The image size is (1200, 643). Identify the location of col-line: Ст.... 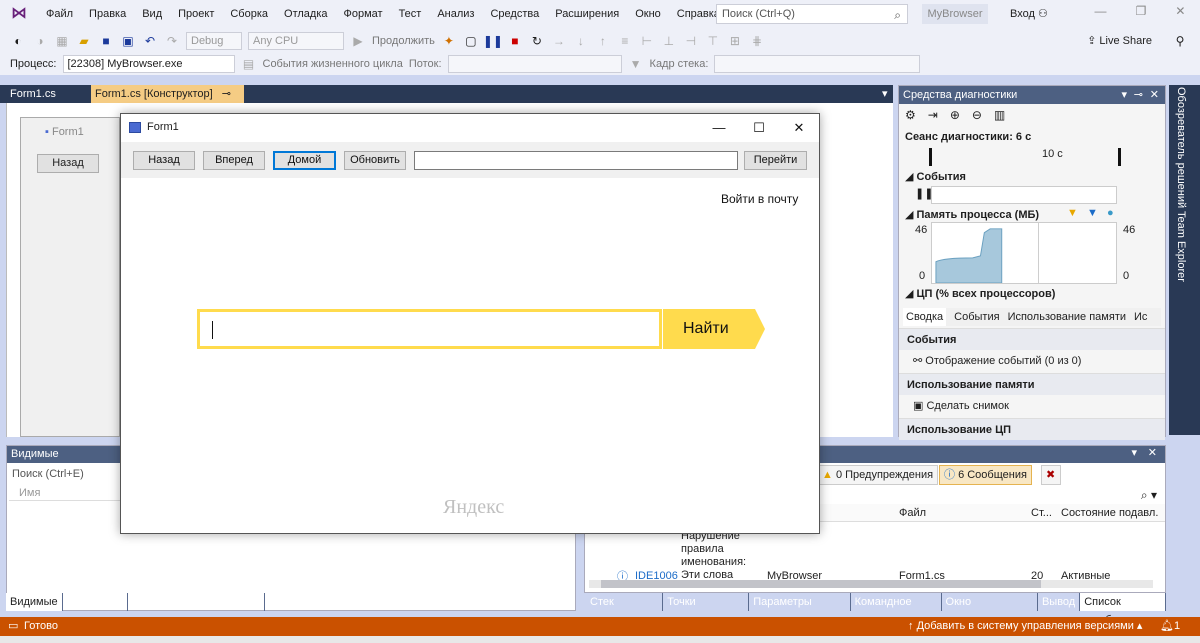
(1041, 513).